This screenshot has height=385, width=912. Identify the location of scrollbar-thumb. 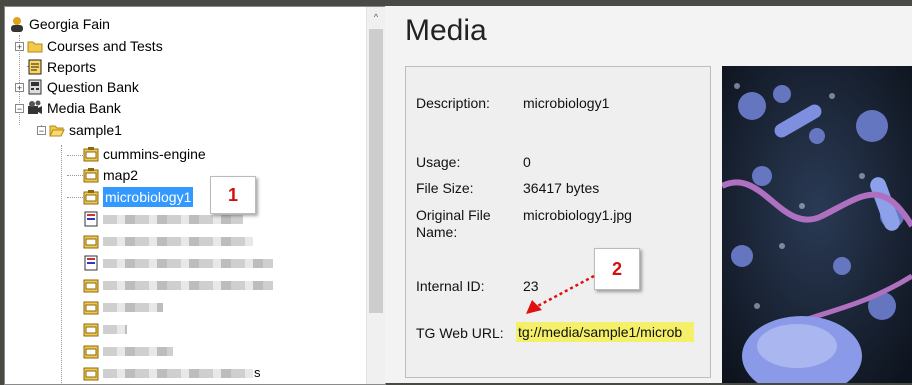
(376, 171).